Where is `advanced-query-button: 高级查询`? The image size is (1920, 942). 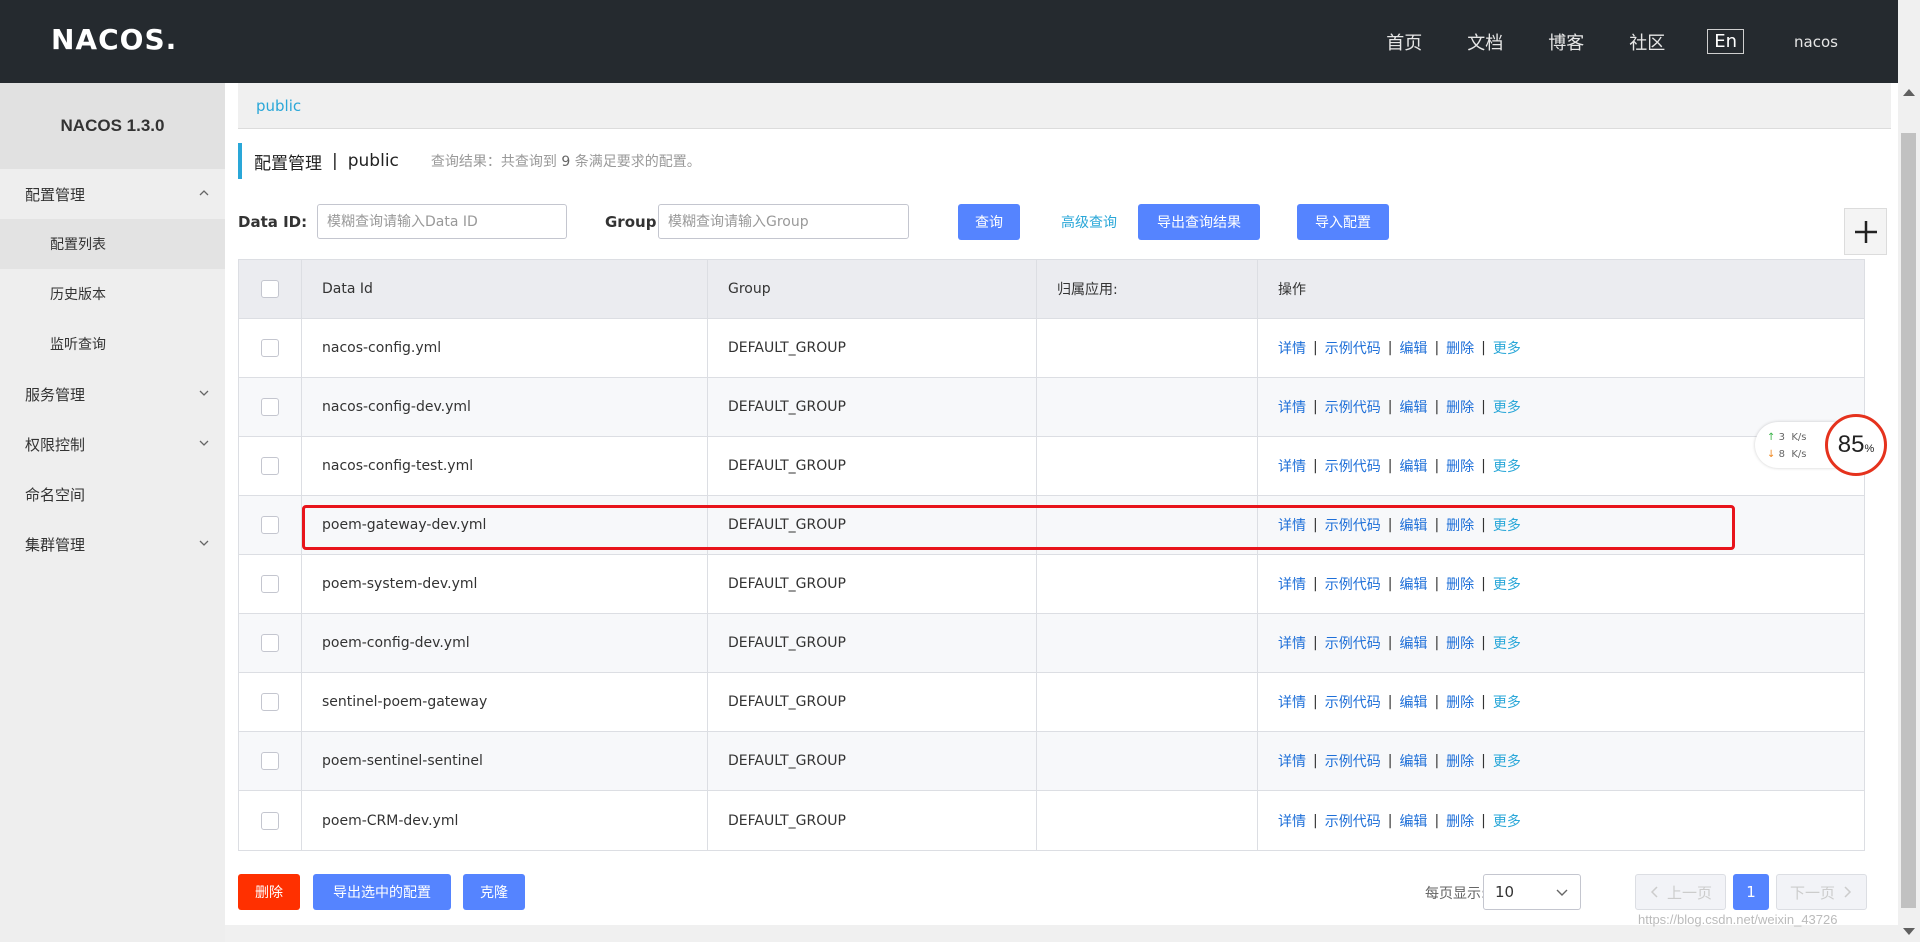 advanced-query-button: 高级查询 is located at coordinates (1089, 222).